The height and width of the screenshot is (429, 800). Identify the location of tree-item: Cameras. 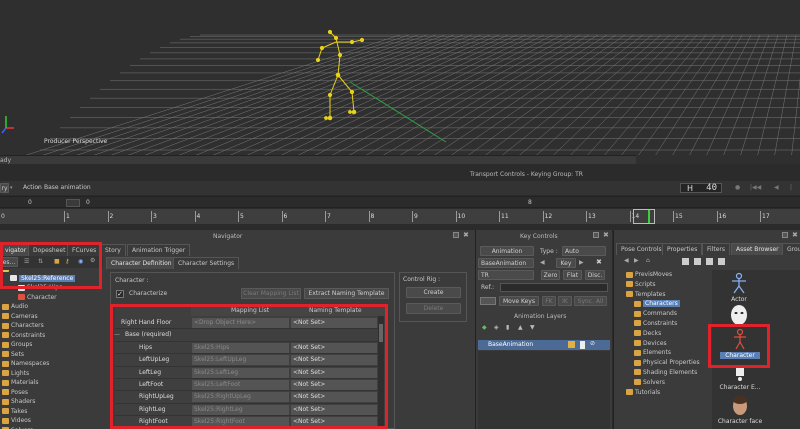
(51, 317).